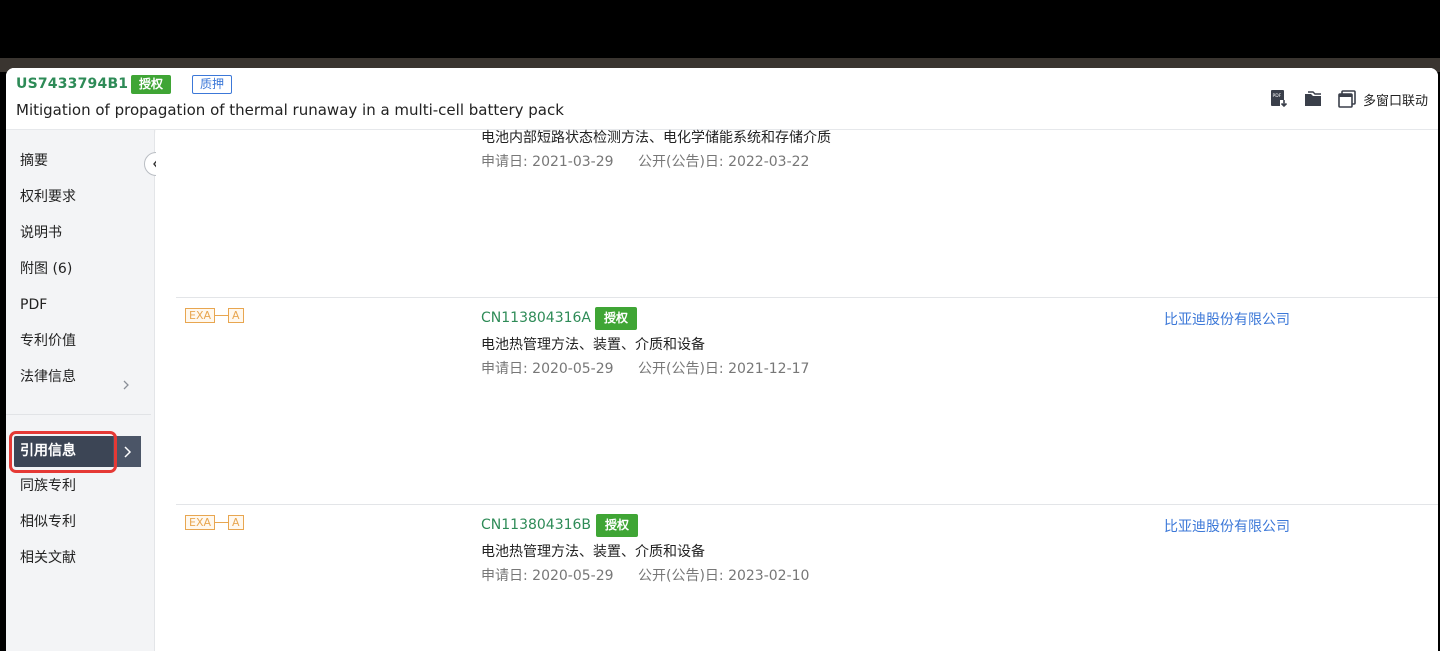  I want to click on publication-date: 公开(公告)日: 2022-03-22, so click(723, 162).